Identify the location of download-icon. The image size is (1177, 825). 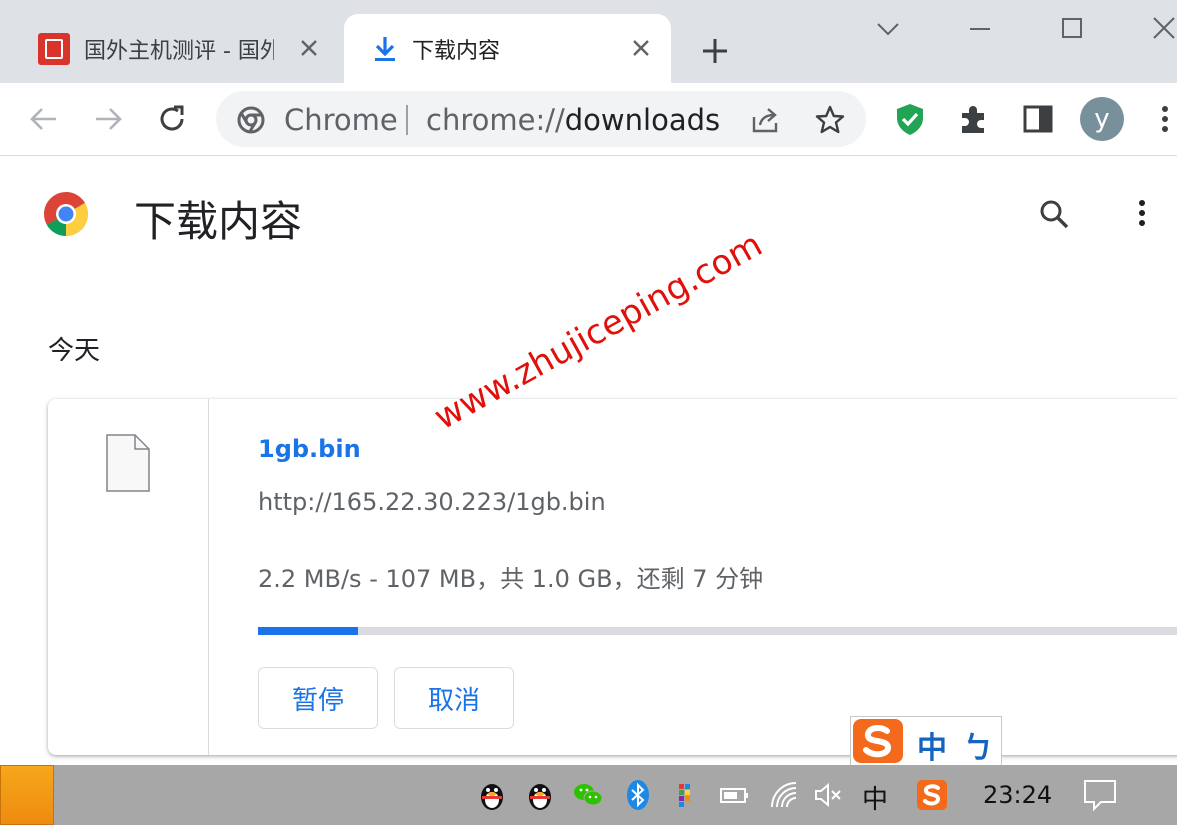
(385, 48).